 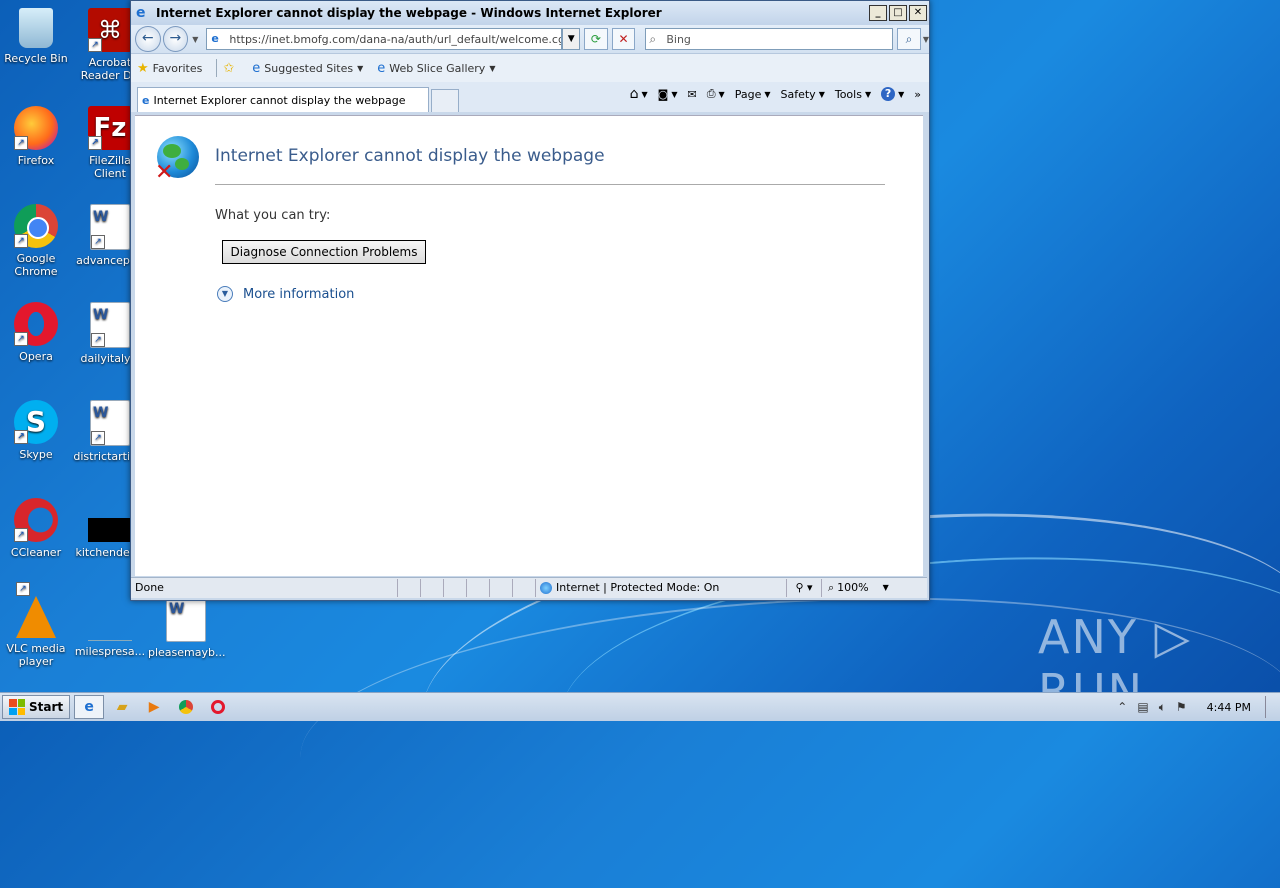 What do you see at coordinates (122, 707) in the screenshot?
I see `taskbar-explorer-icon: ▰` at bounding box center [122, 707].